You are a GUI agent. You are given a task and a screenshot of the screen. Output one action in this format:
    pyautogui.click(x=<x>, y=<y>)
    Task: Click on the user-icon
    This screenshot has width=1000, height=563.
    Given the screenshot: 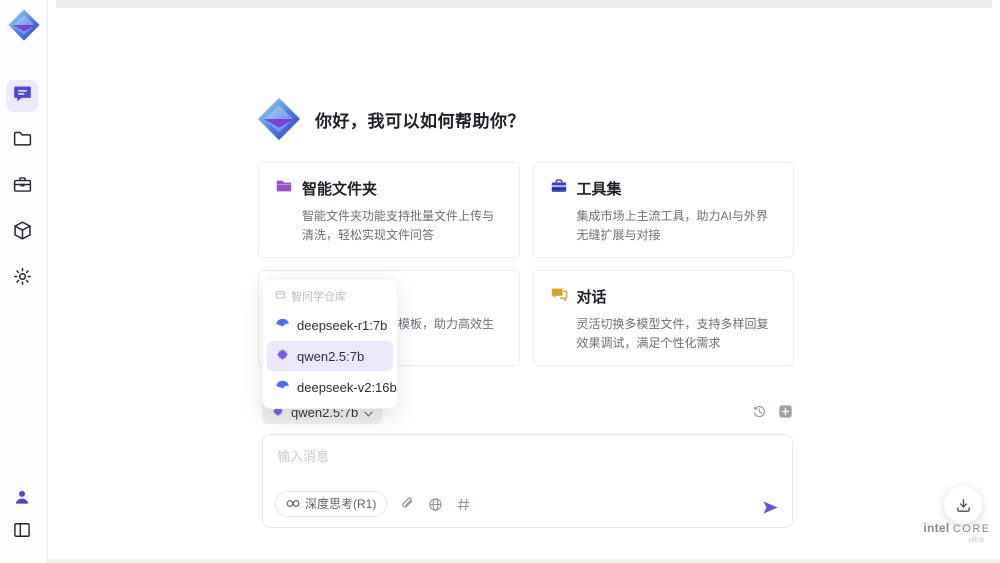 What is the action you would take?
    pyautogui.click(x=22, y=499)
    